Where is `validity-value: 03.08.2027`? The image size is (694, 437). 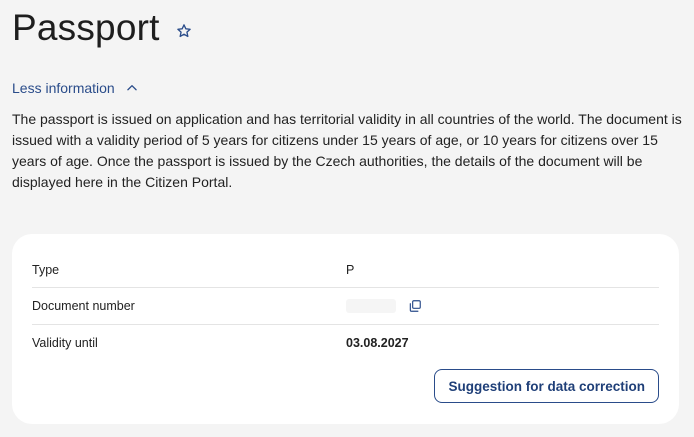 validity-value: 03.08.2027 is located at coordinates (377, 343).